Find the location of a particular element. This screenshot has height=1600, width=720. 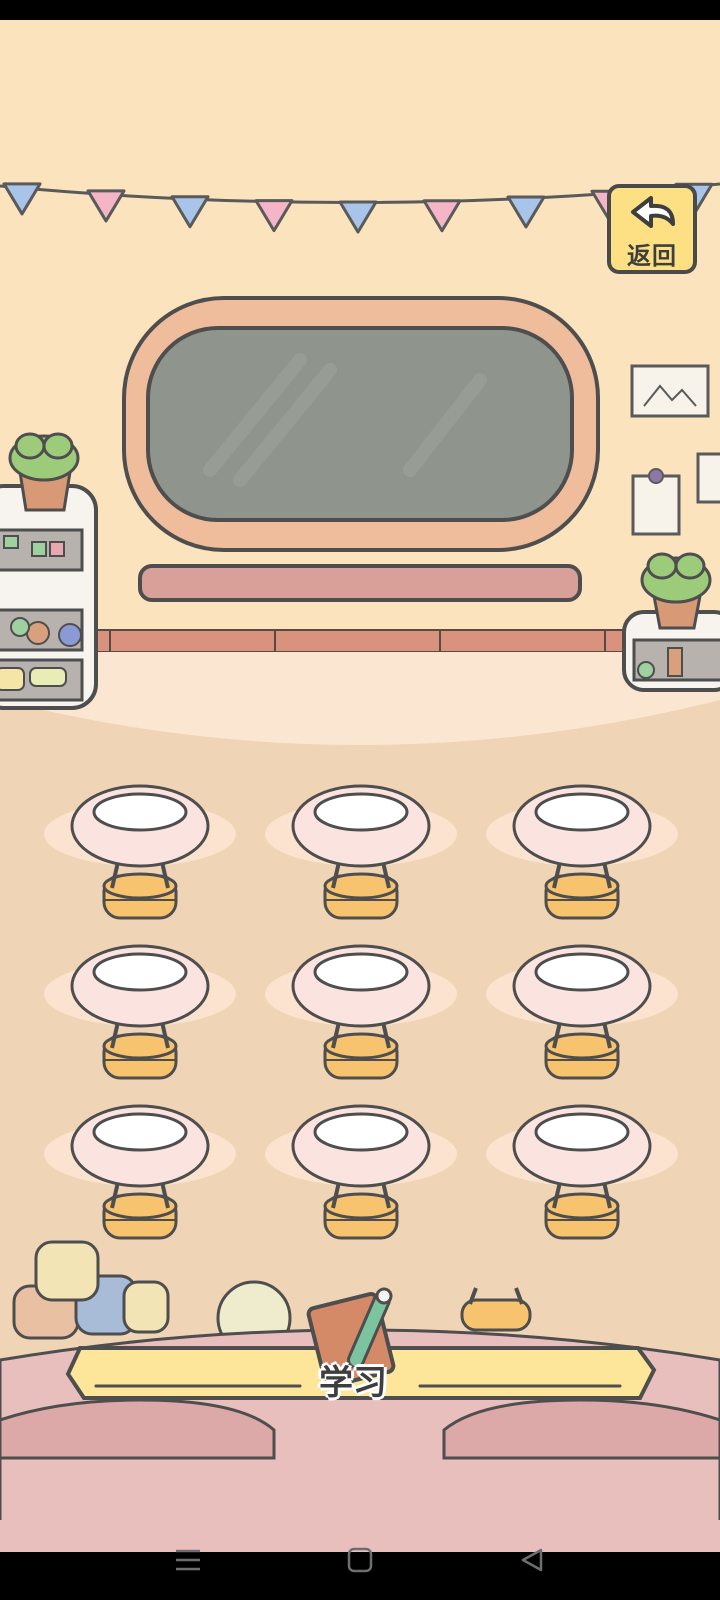

study-label: 学习 is located at coordinates (353, 1383).